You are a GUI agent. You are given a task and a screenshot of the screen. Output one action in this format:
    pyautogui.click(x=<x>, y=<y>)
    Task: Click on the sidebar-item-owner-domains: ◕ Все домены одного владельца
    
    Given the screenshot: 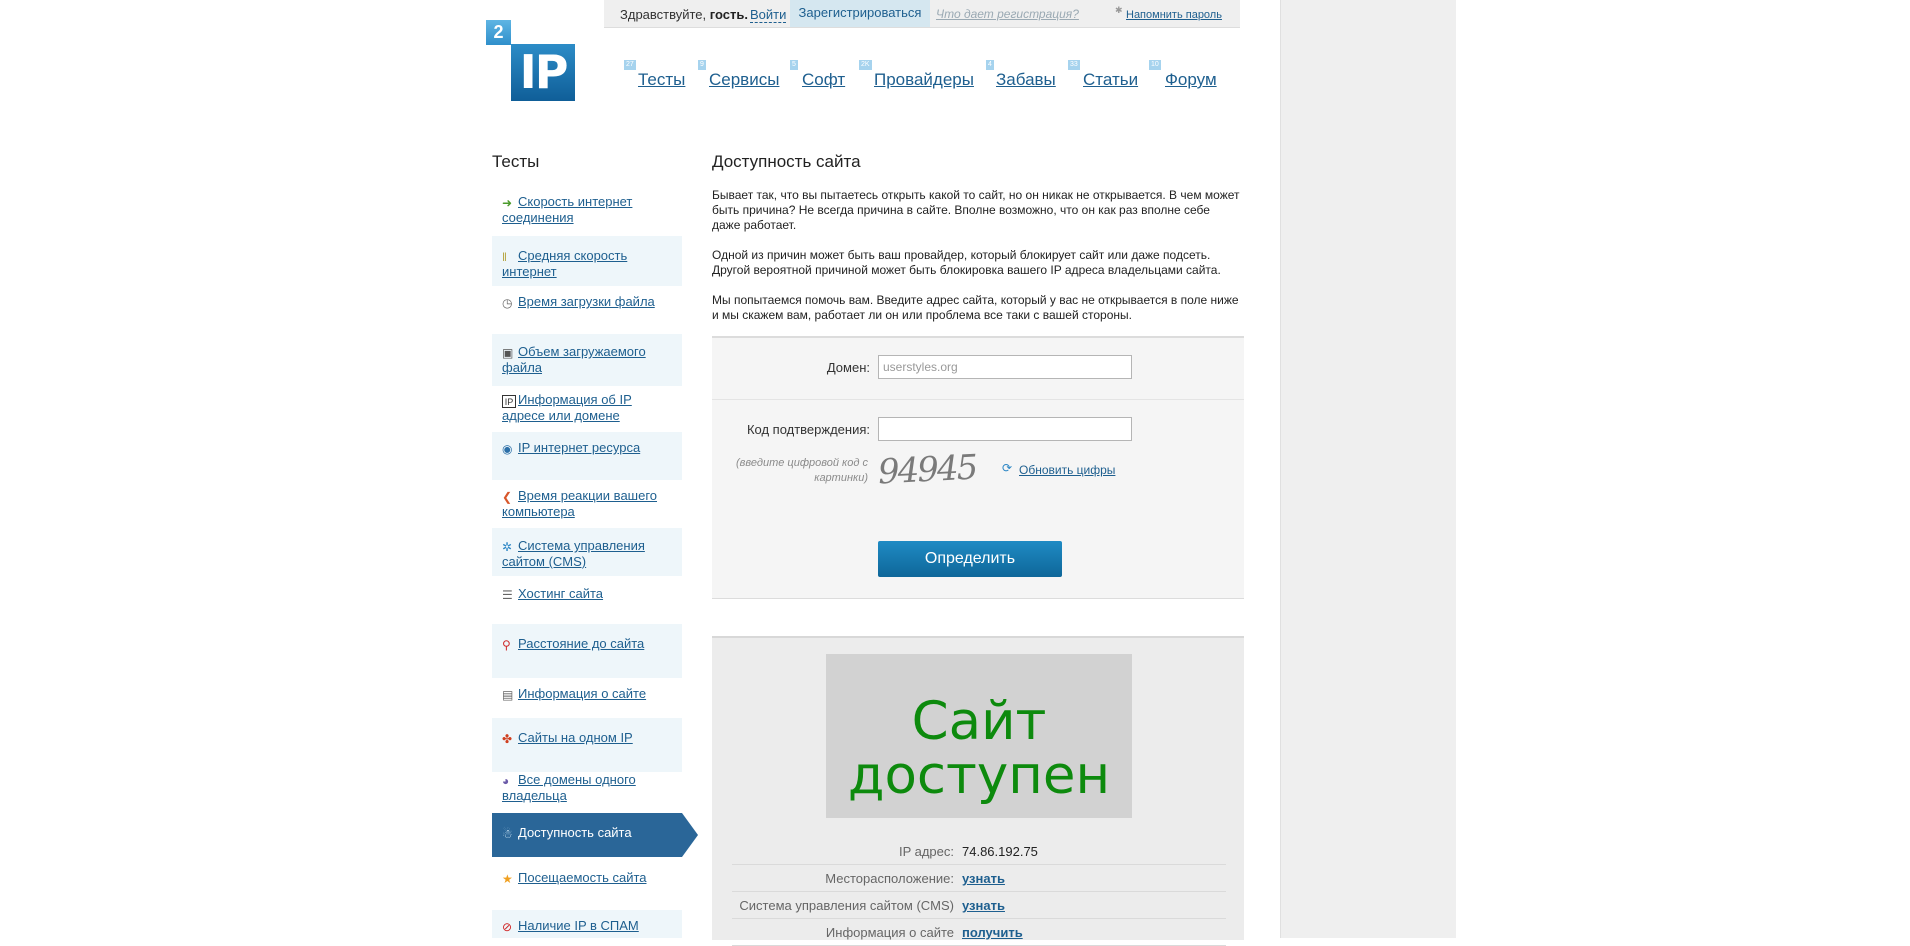 What is the action you would take?
    pyautogui.click(x=587, y=792)
    